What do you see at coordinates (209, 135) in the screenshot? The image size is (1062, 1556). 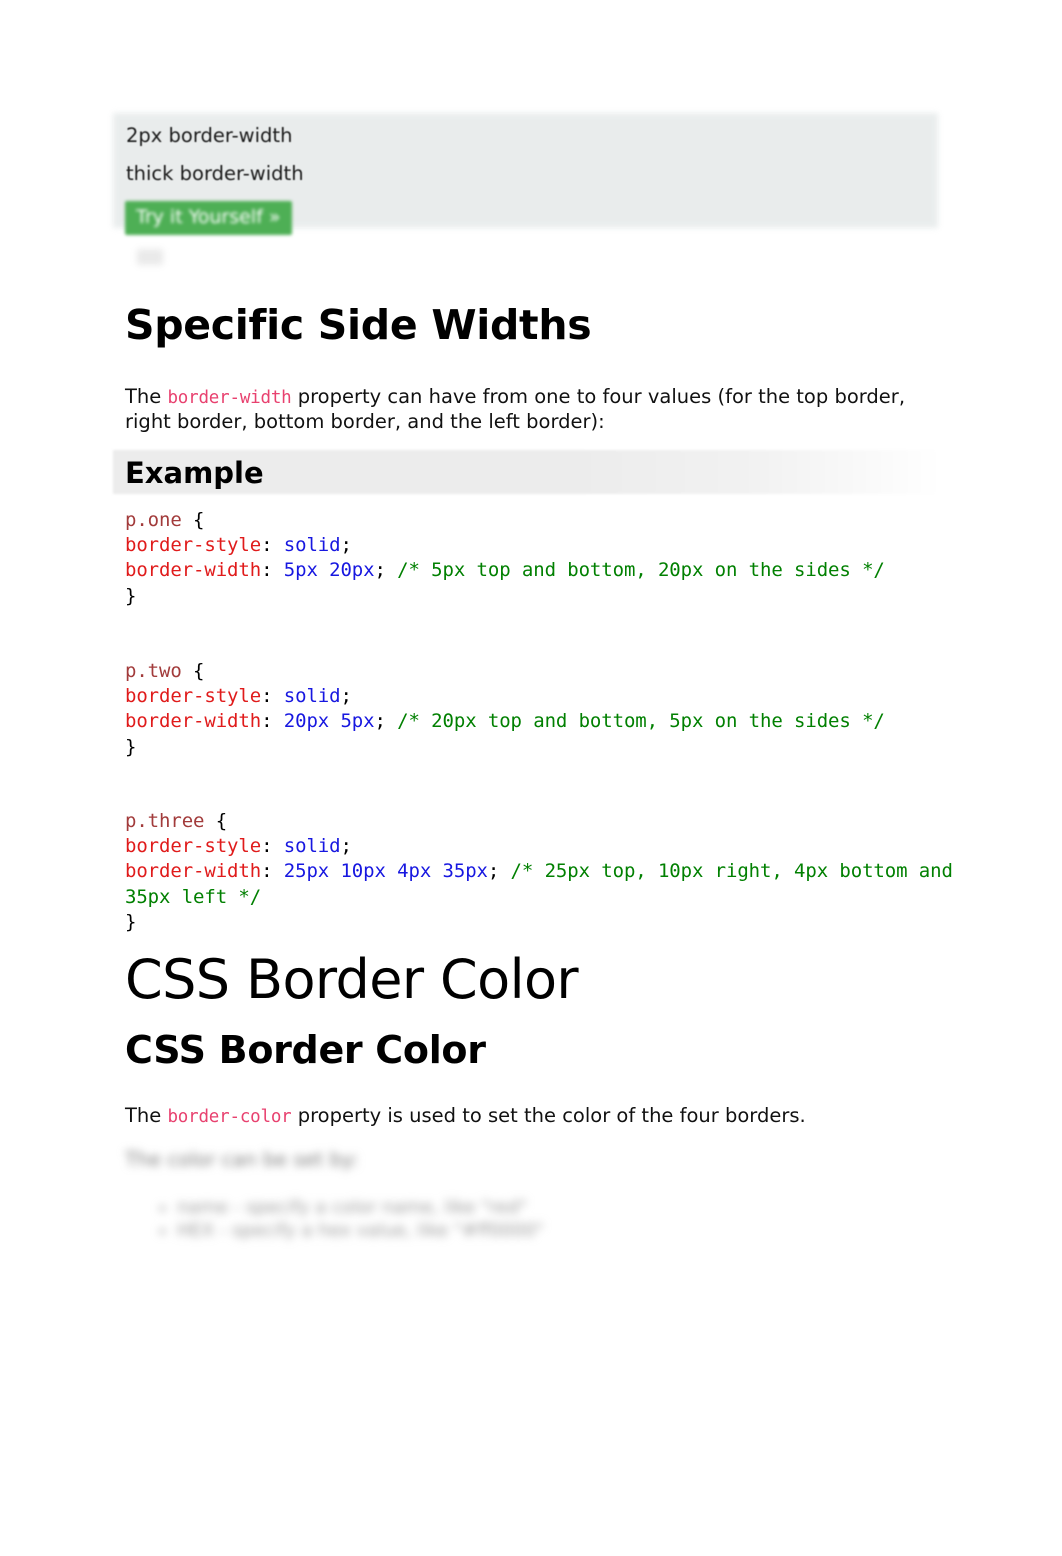 I see `preview-line-2px: 2px border-width` at bounding box center [209, 135].